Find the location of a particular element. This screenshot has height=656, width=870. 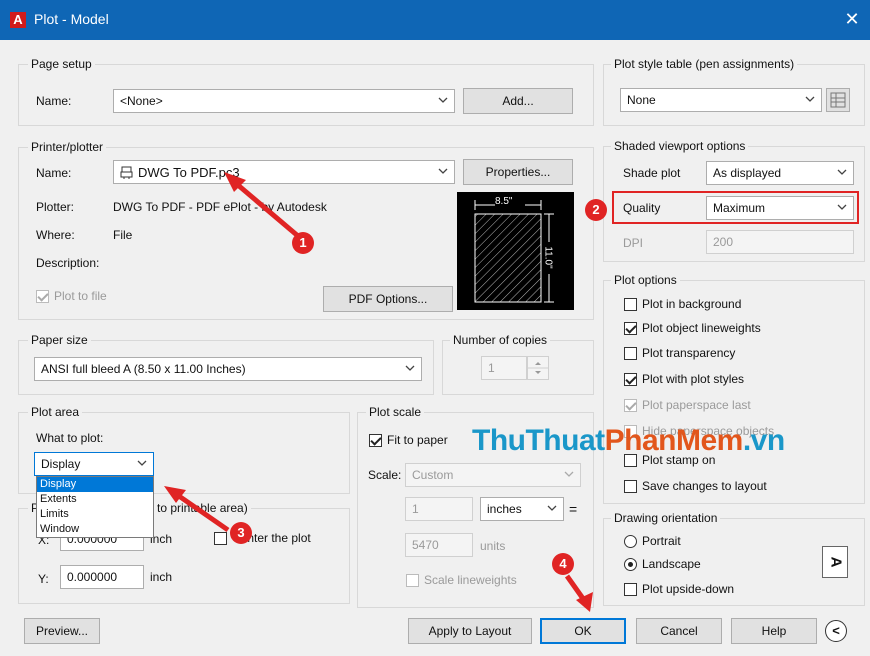

watermark: ThuThuatPhanMem.vn is located at coordinates (628, 441).